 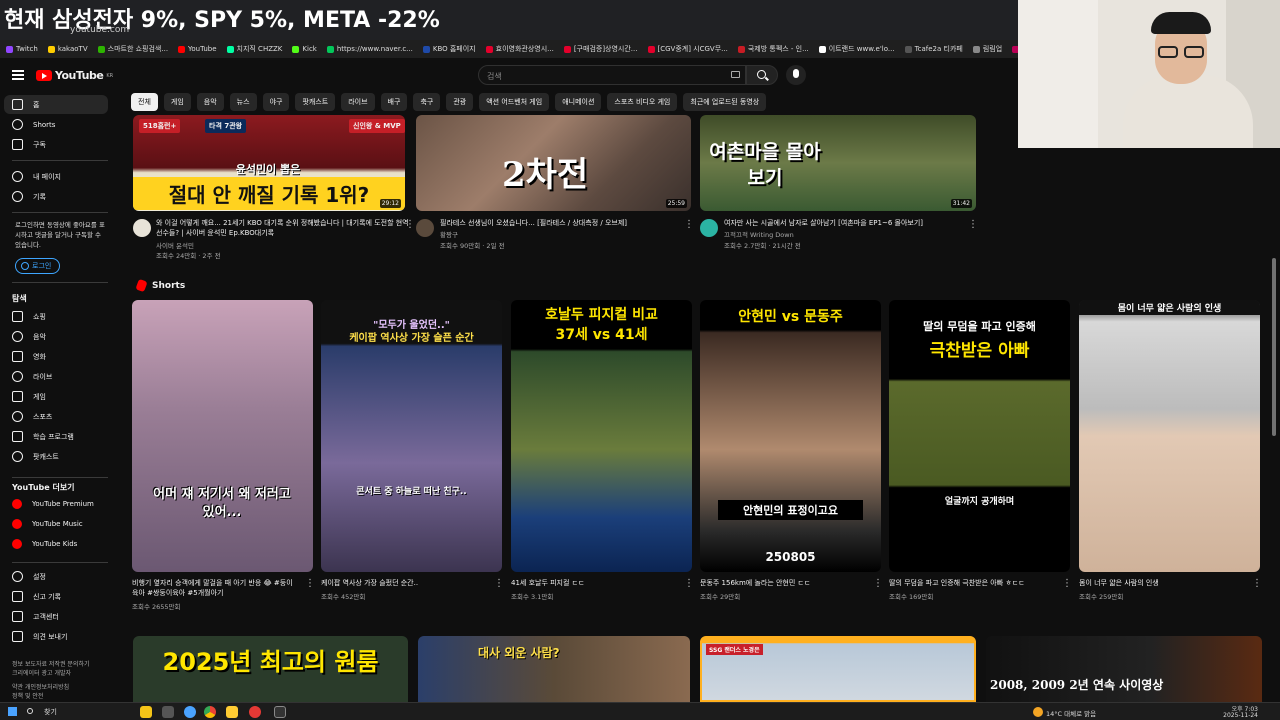 What do you see at coordinates (358, 102) in the screenshot?
I see `filter-chip: 라이브` at bounding box center [358, 102].